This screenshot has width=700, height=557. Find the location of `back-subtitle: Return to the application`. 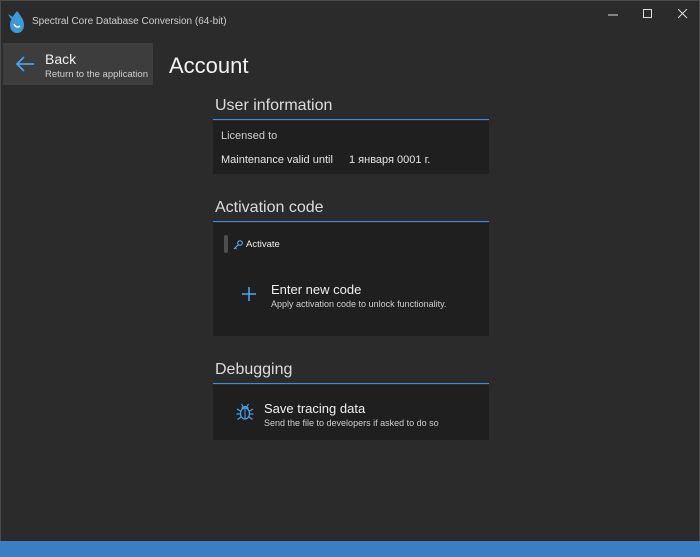

back-subtitle: Return to the application is located at coordinates (96, 74).